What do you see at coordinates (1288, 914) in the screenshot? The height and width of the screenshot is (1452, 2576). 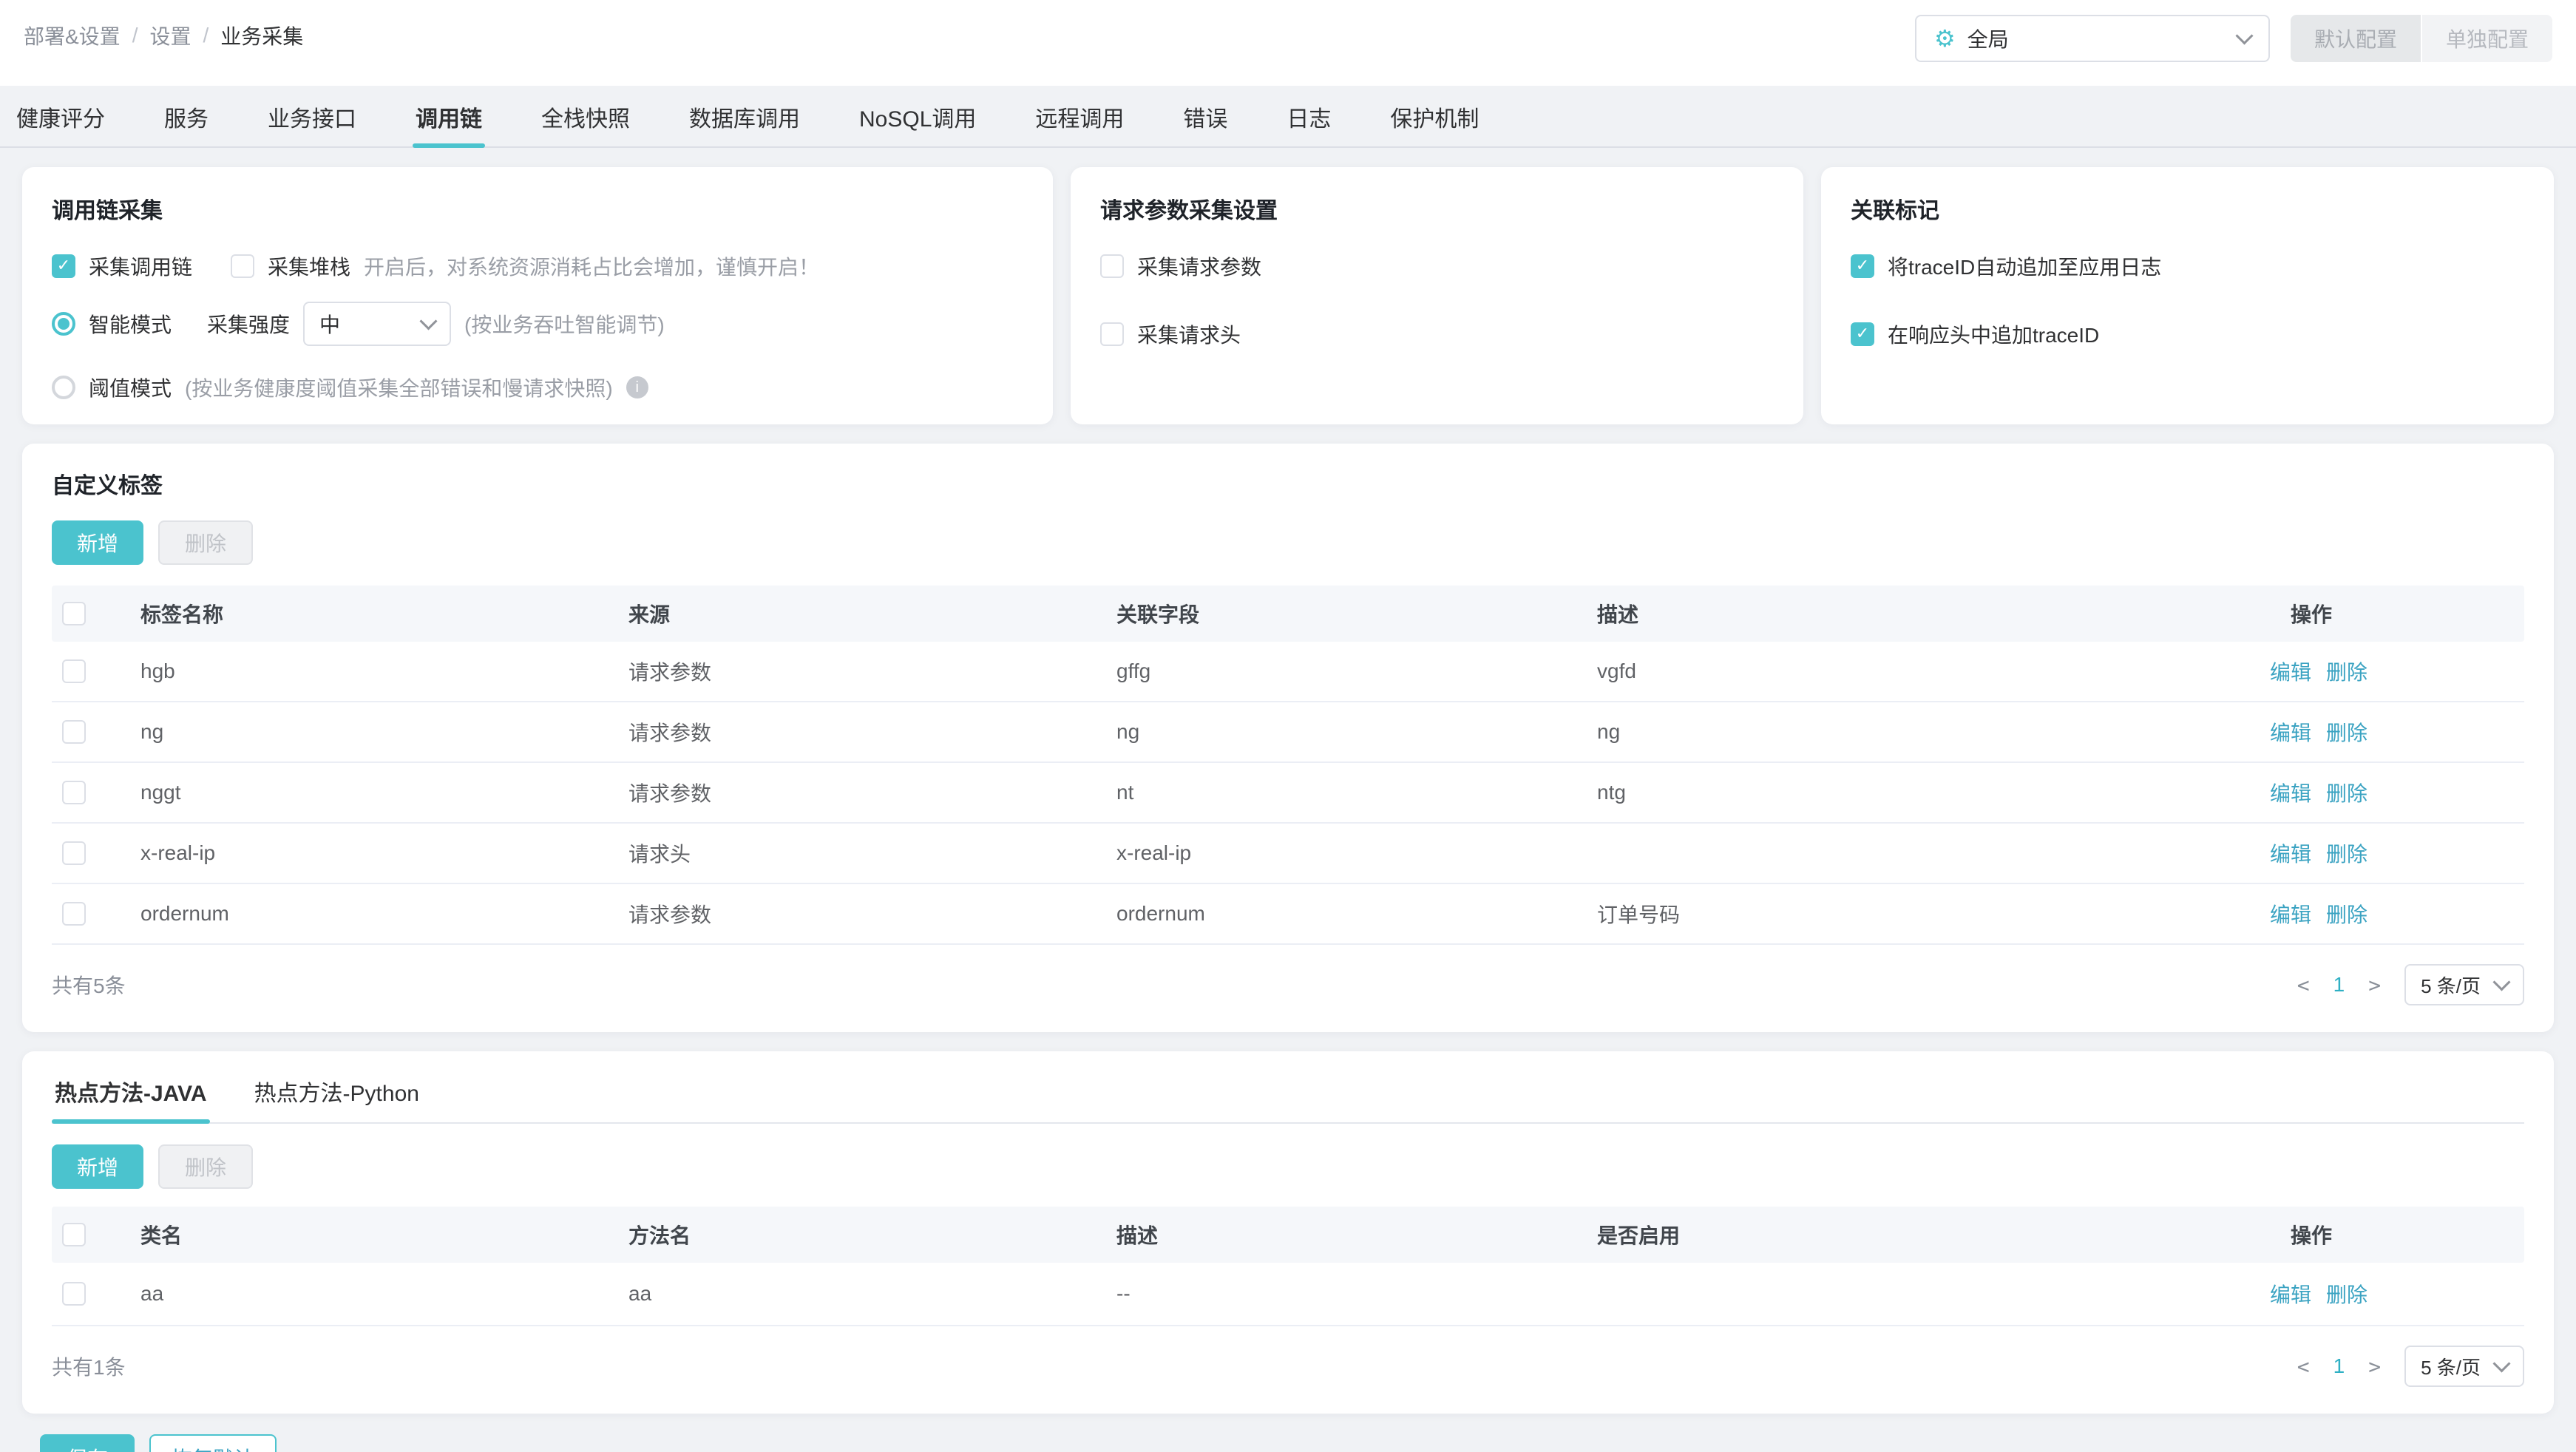 I see `table-row: ordernum 请求参数 ordernum 订单号码 编辑 删除` at bounding box center [1288, 914].